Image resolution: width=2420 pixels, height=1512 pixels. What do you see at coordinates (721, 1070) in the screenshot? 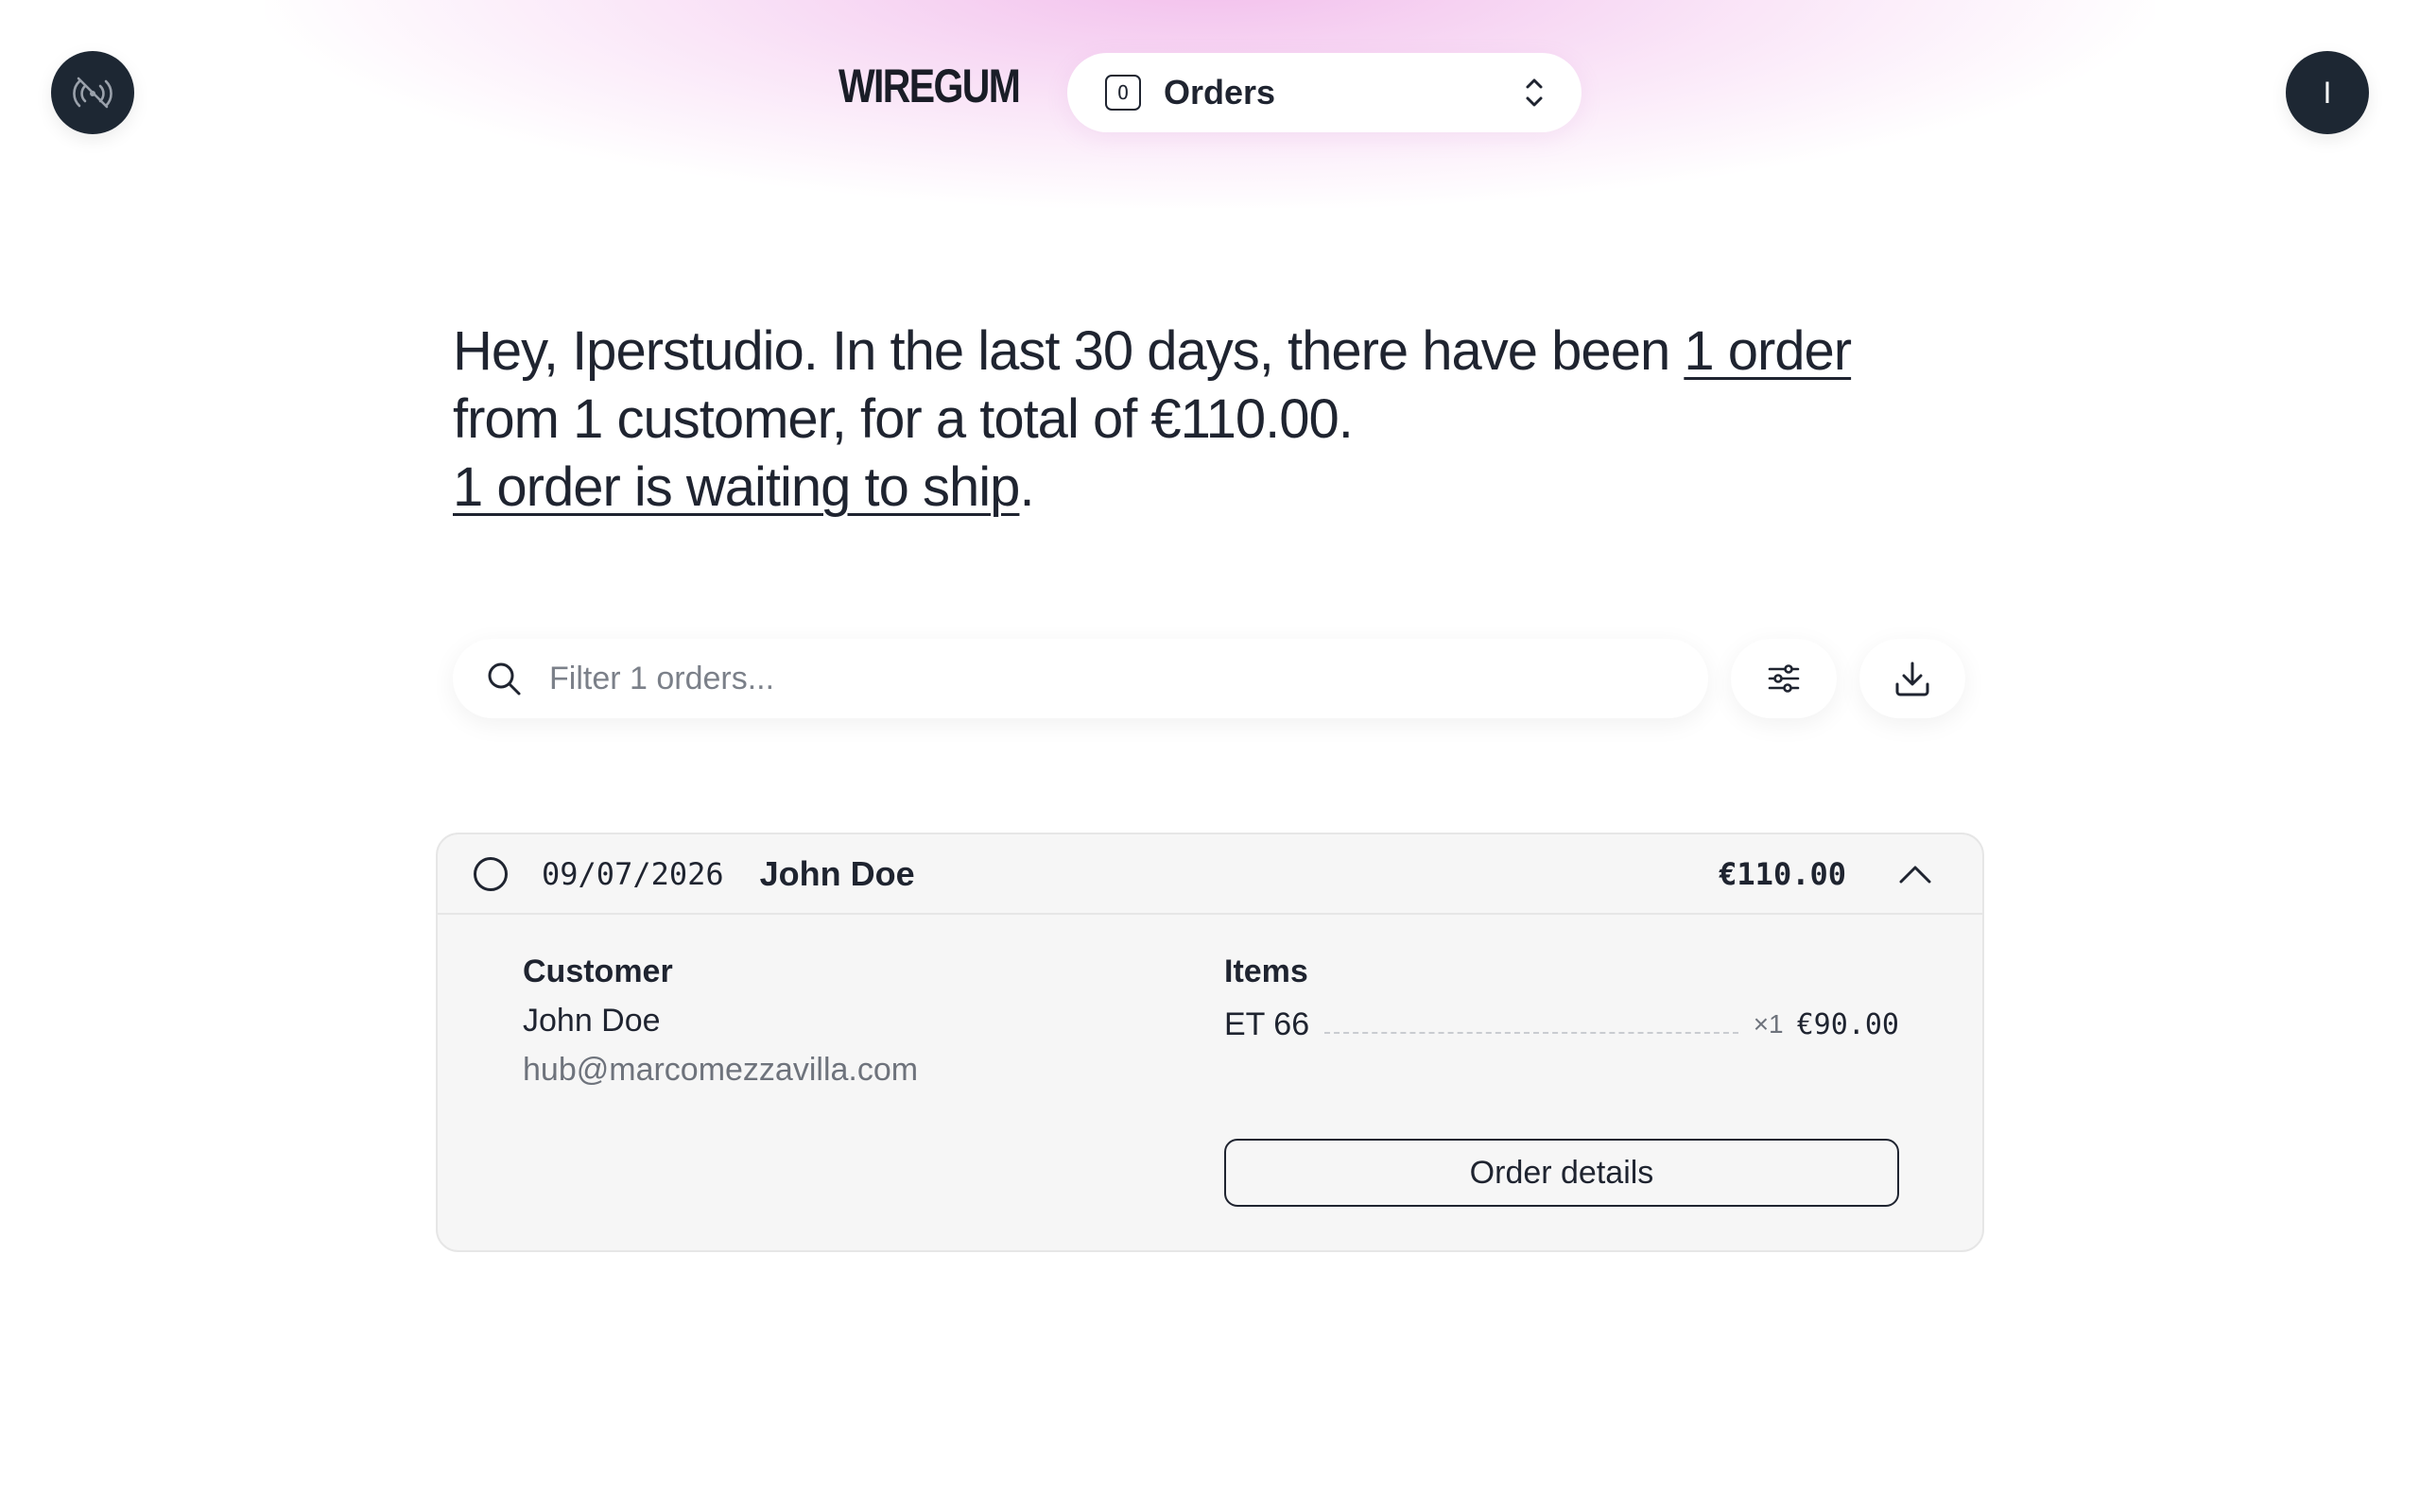
I see `customer-email: hub@marcomezzavilla.com` at bounding box center [721, 1070].